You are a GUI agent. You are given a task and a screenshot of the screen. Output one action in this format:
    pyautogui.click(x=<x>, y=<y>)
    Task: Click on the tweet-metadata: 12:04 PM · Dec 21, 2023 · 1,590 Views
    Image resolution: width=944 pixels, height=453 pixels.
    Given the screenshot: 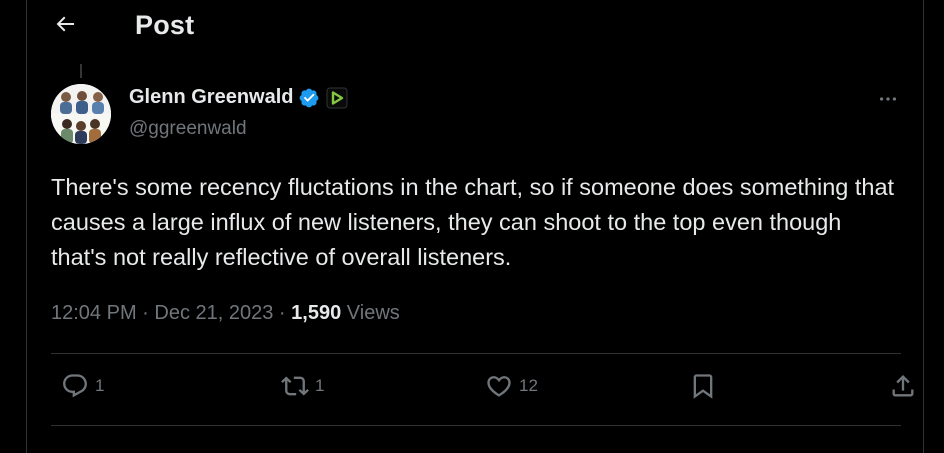 What is the action you would take?
    pyautogui.click(x=225, y=313)
    